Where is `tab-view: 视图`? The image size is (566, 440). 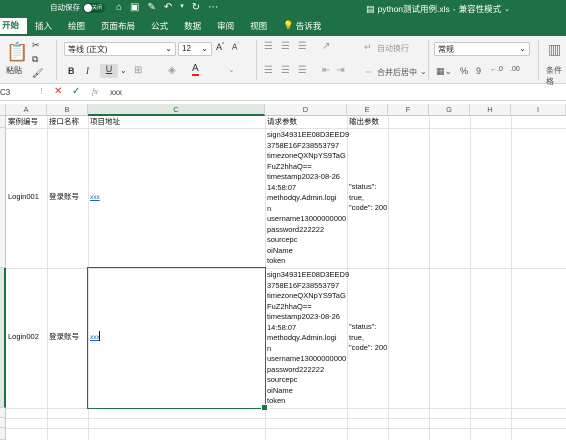 tab-view: 视图 is located at coordinates (258, 27).